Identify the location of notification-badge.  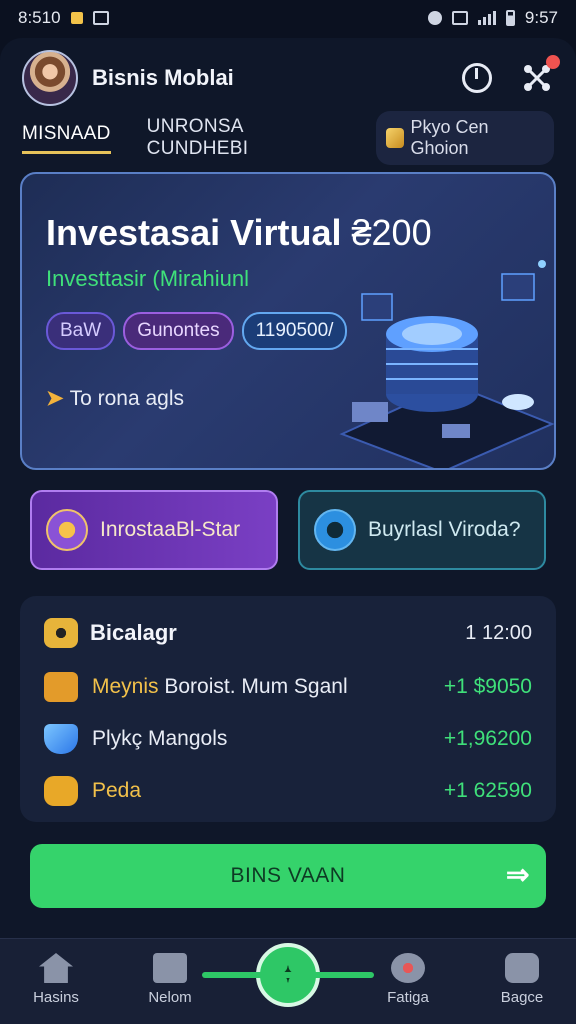
(553, 62).